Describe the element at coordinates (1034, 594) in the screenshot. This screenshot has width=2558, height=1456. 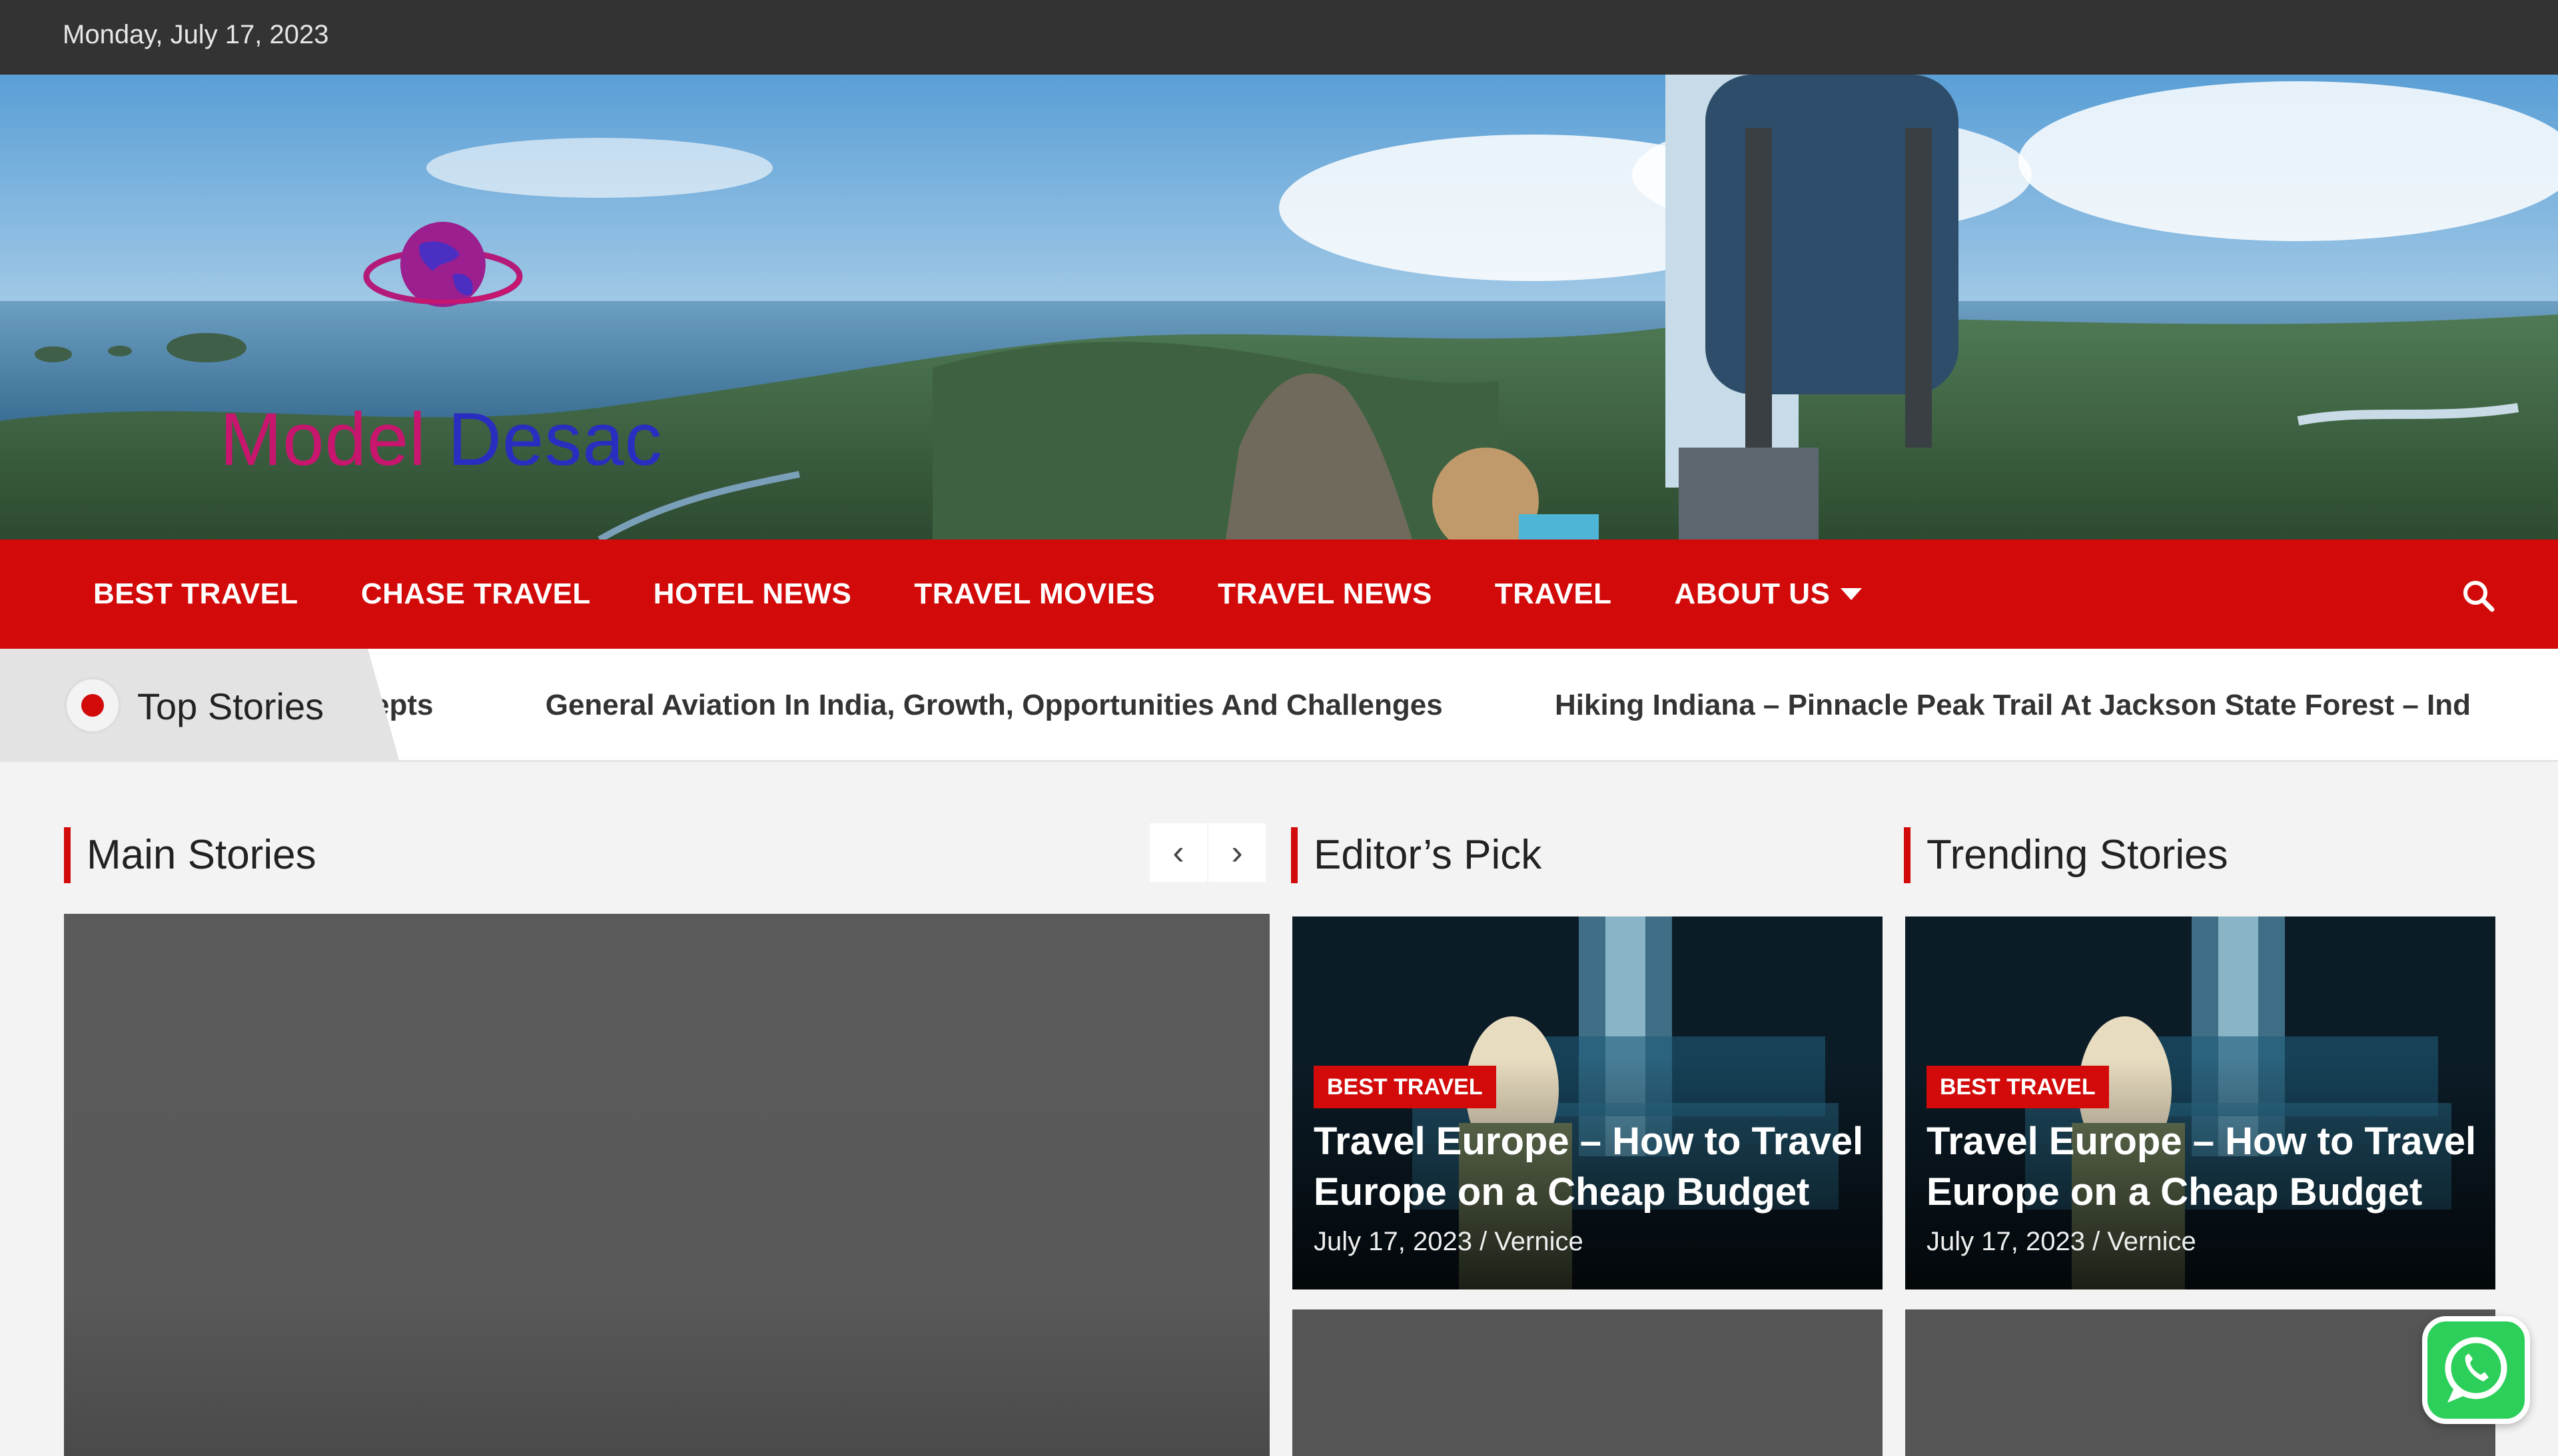
I see `nav-item-travel-movies: TRAVEL MOVIES` at that location.